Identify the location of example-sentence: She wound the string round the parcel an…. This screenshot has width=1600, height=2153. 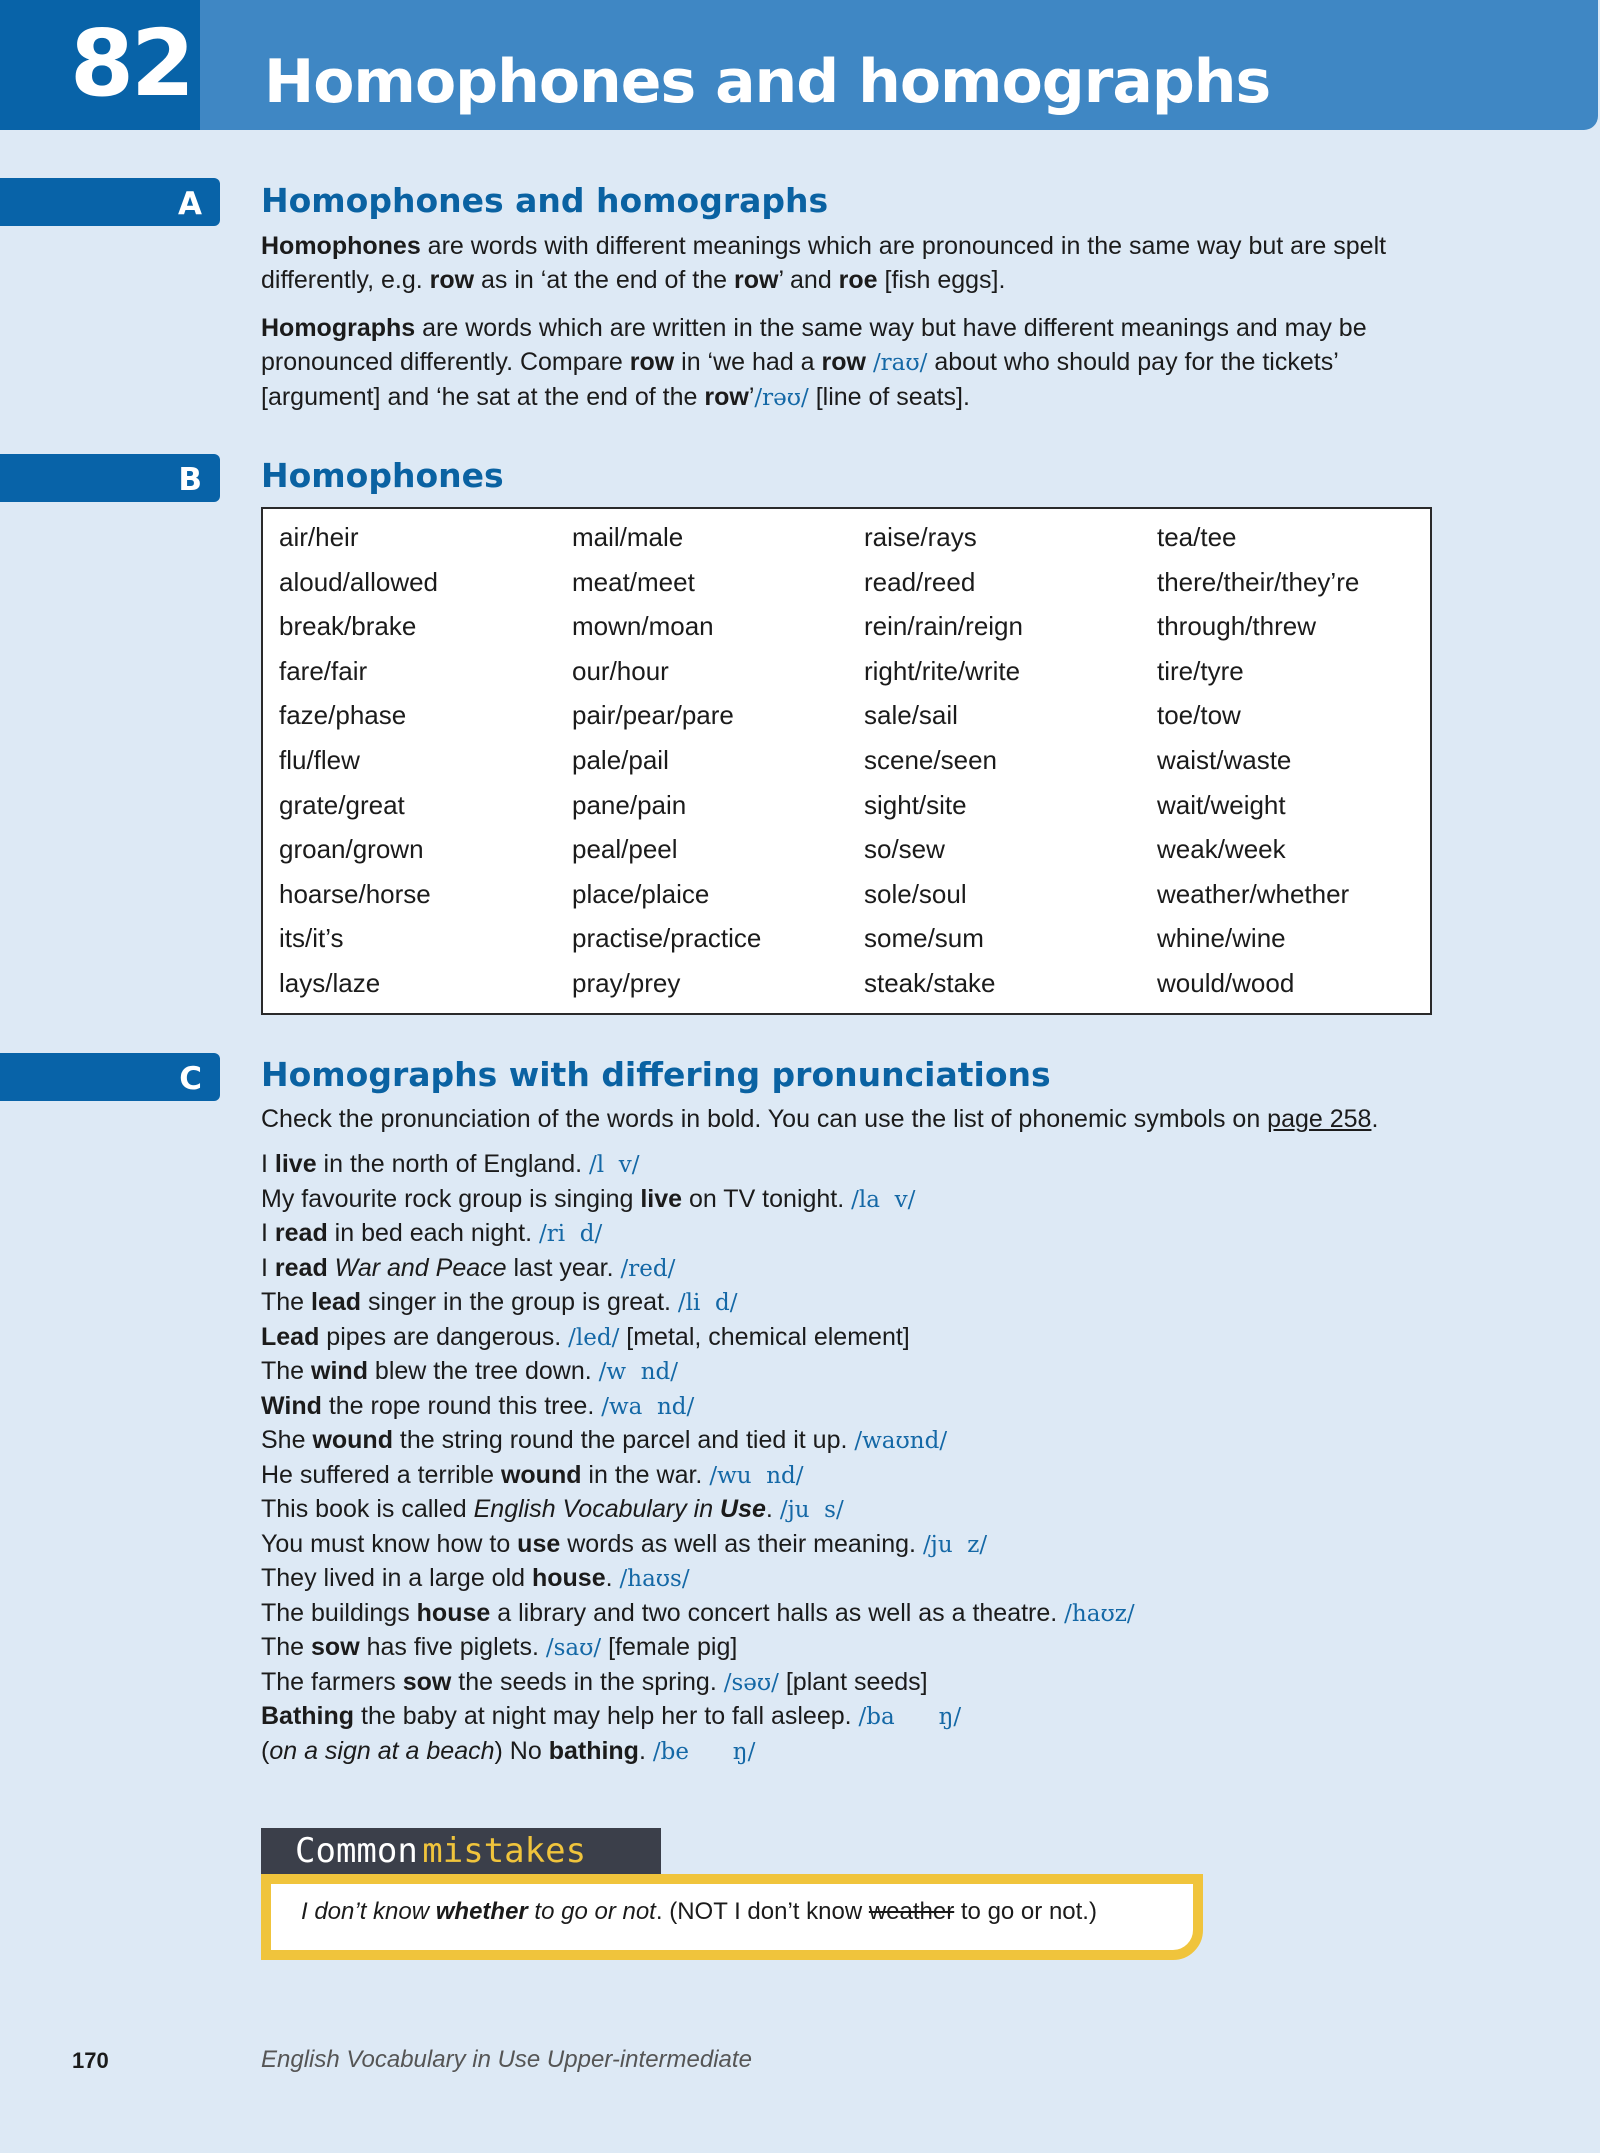
(861, 1440).